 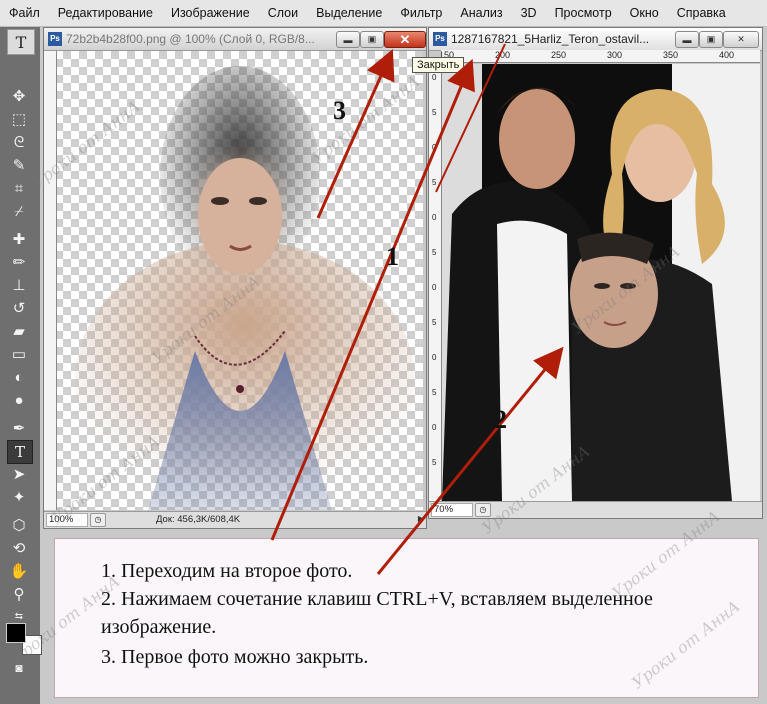 What do you see at coordinates (500, 419) in the screenshot?
I see `label-2: 2` at bounding box center [500, 419].